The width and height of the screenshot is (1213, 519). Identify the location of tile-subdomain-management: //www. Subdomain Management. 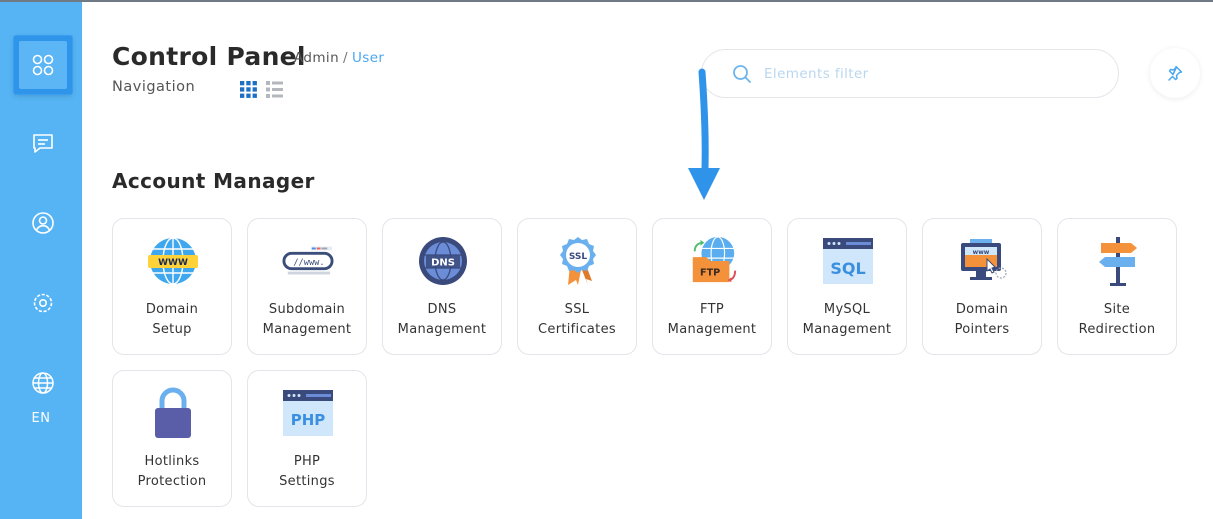
(307, 286).